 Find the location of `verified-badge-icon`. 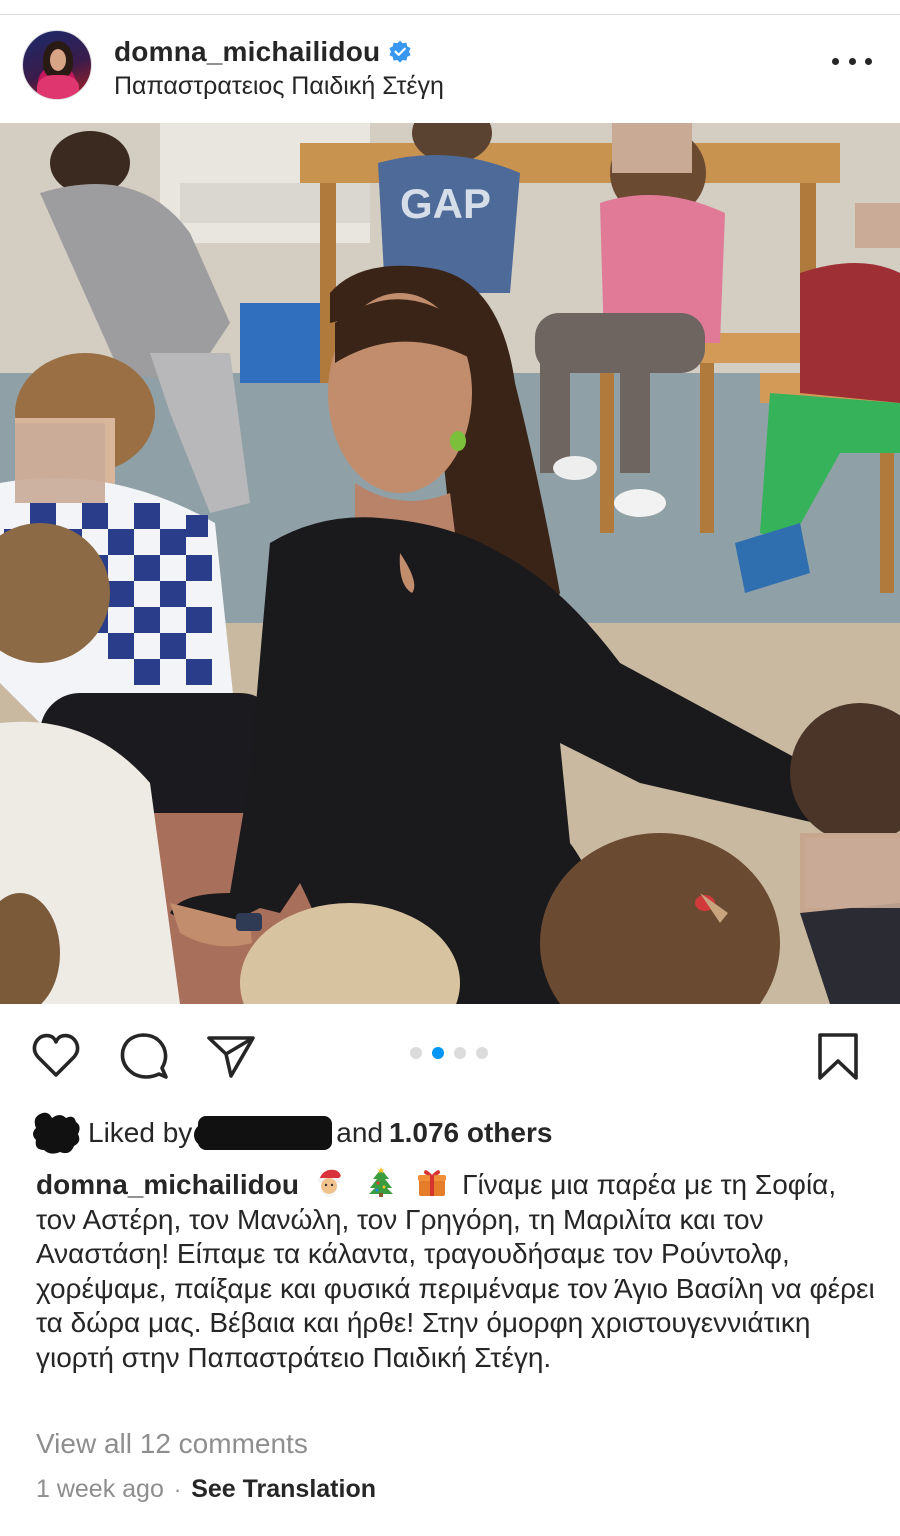

verified-badge-icon is located at coordinates (400, 51).